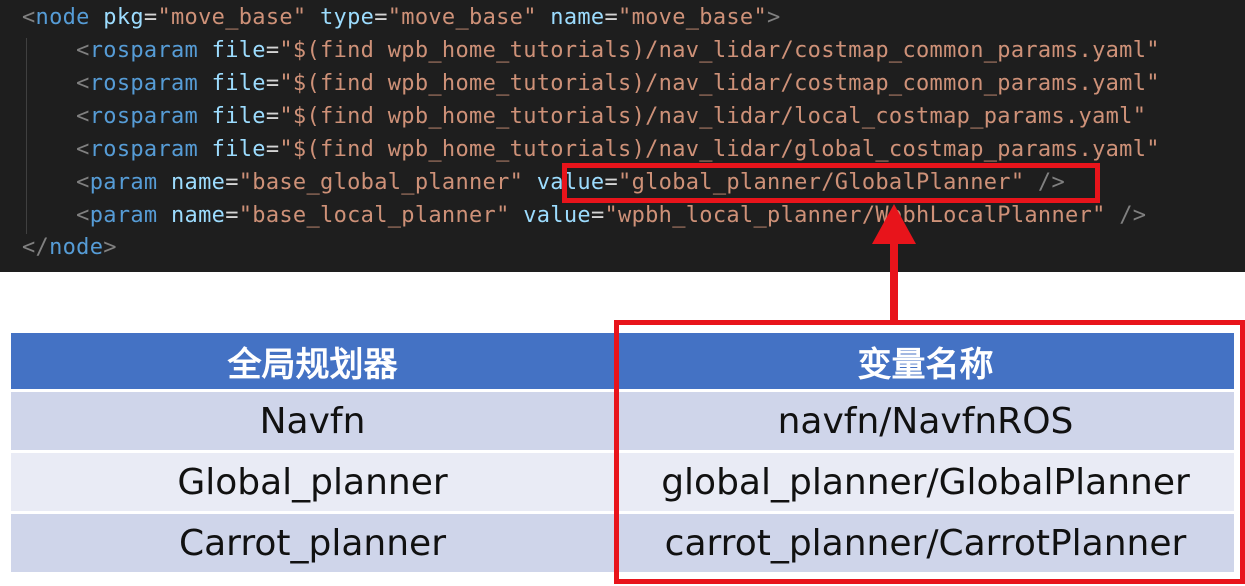 Image resolution: width=1245 pixels, height=586 pixels. I want to click on code-token: type, so click(347, 17).